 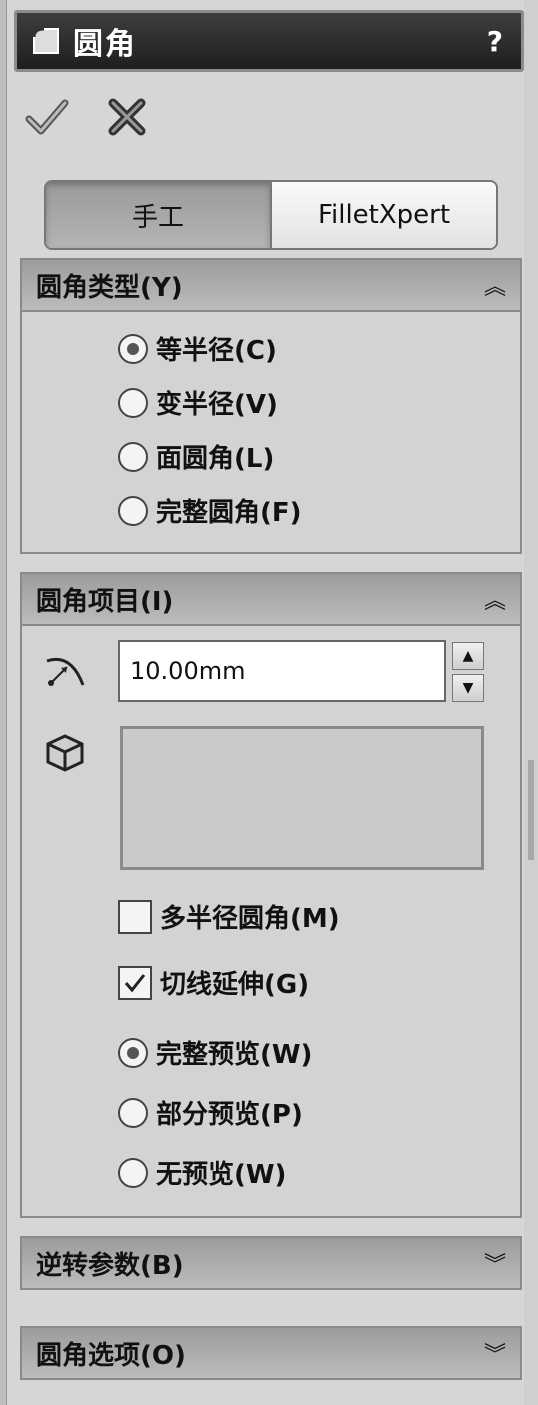 I want to click on checkmark-icon, so click(x=47, y=117).